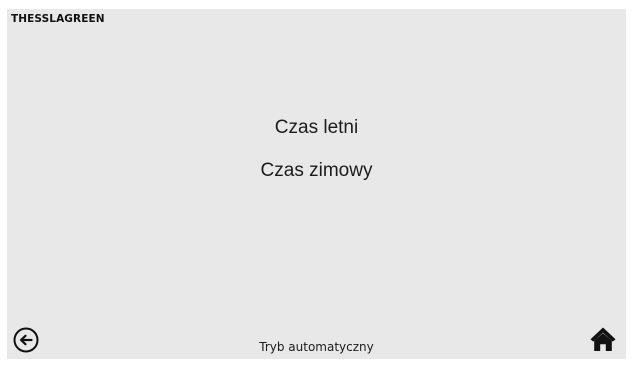  I want to click on mode-status-label: Tryb automatyczny, so click(316, 347).